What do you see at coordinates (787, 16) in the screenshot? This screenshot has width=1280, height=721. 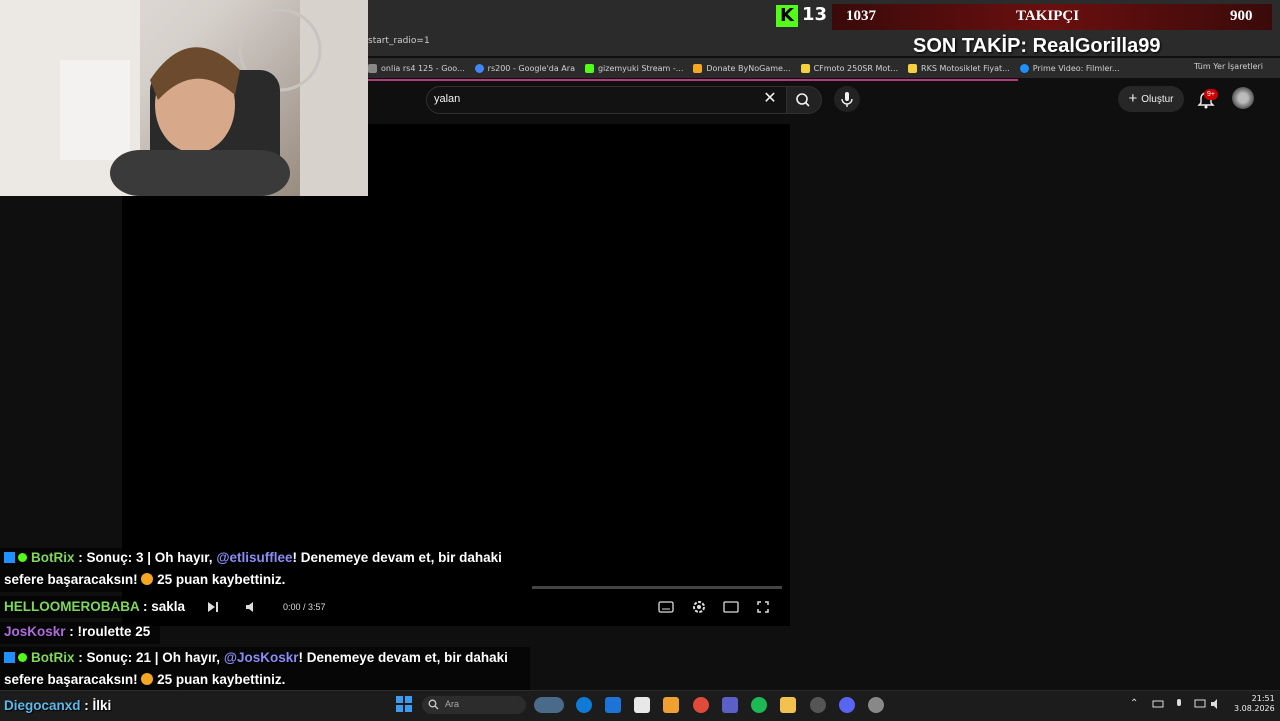 I see `kick-logo: K` at bounding box center [787, 16].